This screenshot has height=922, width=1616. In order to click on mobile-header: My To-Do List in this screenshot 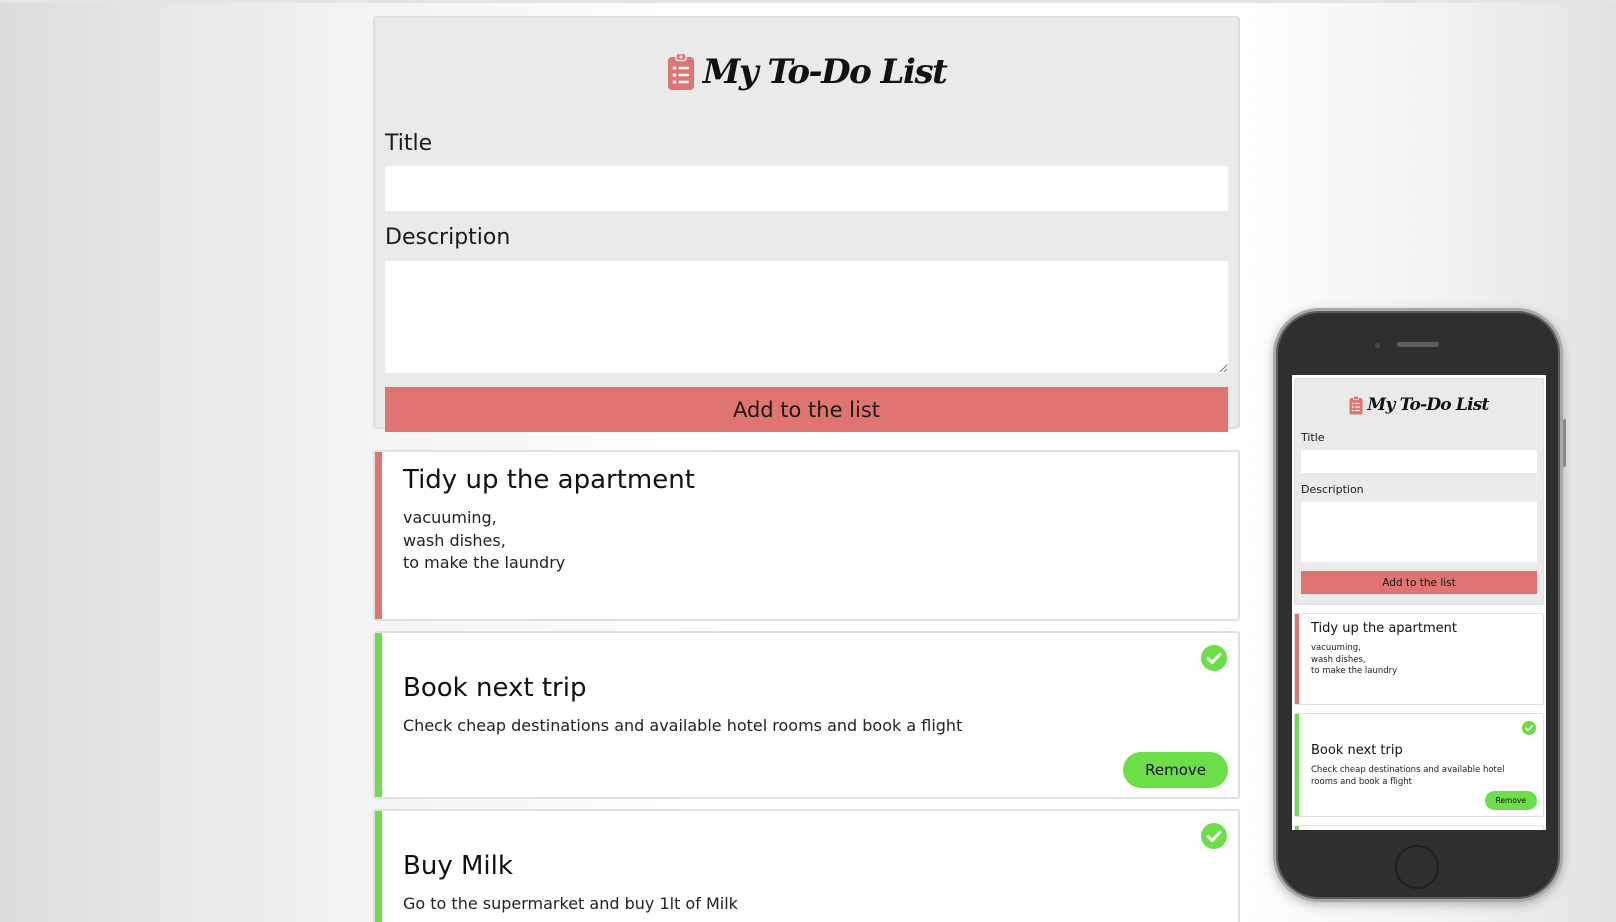, I will do `click(1419, 405)`.